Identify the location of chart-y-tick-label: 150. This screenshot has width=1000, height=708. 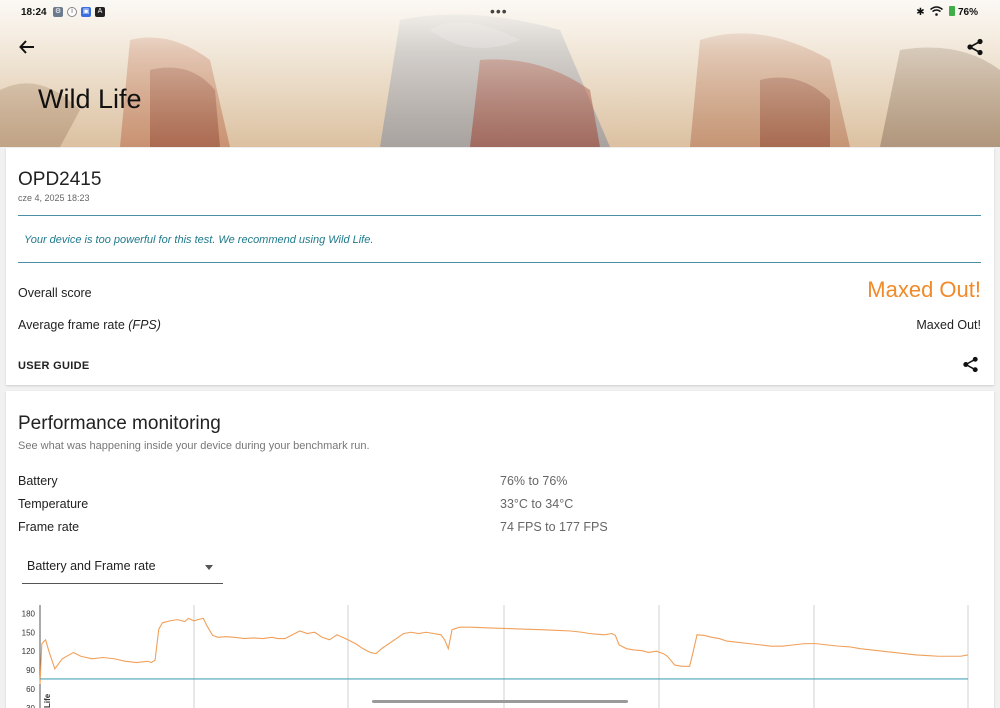
(29, 632).